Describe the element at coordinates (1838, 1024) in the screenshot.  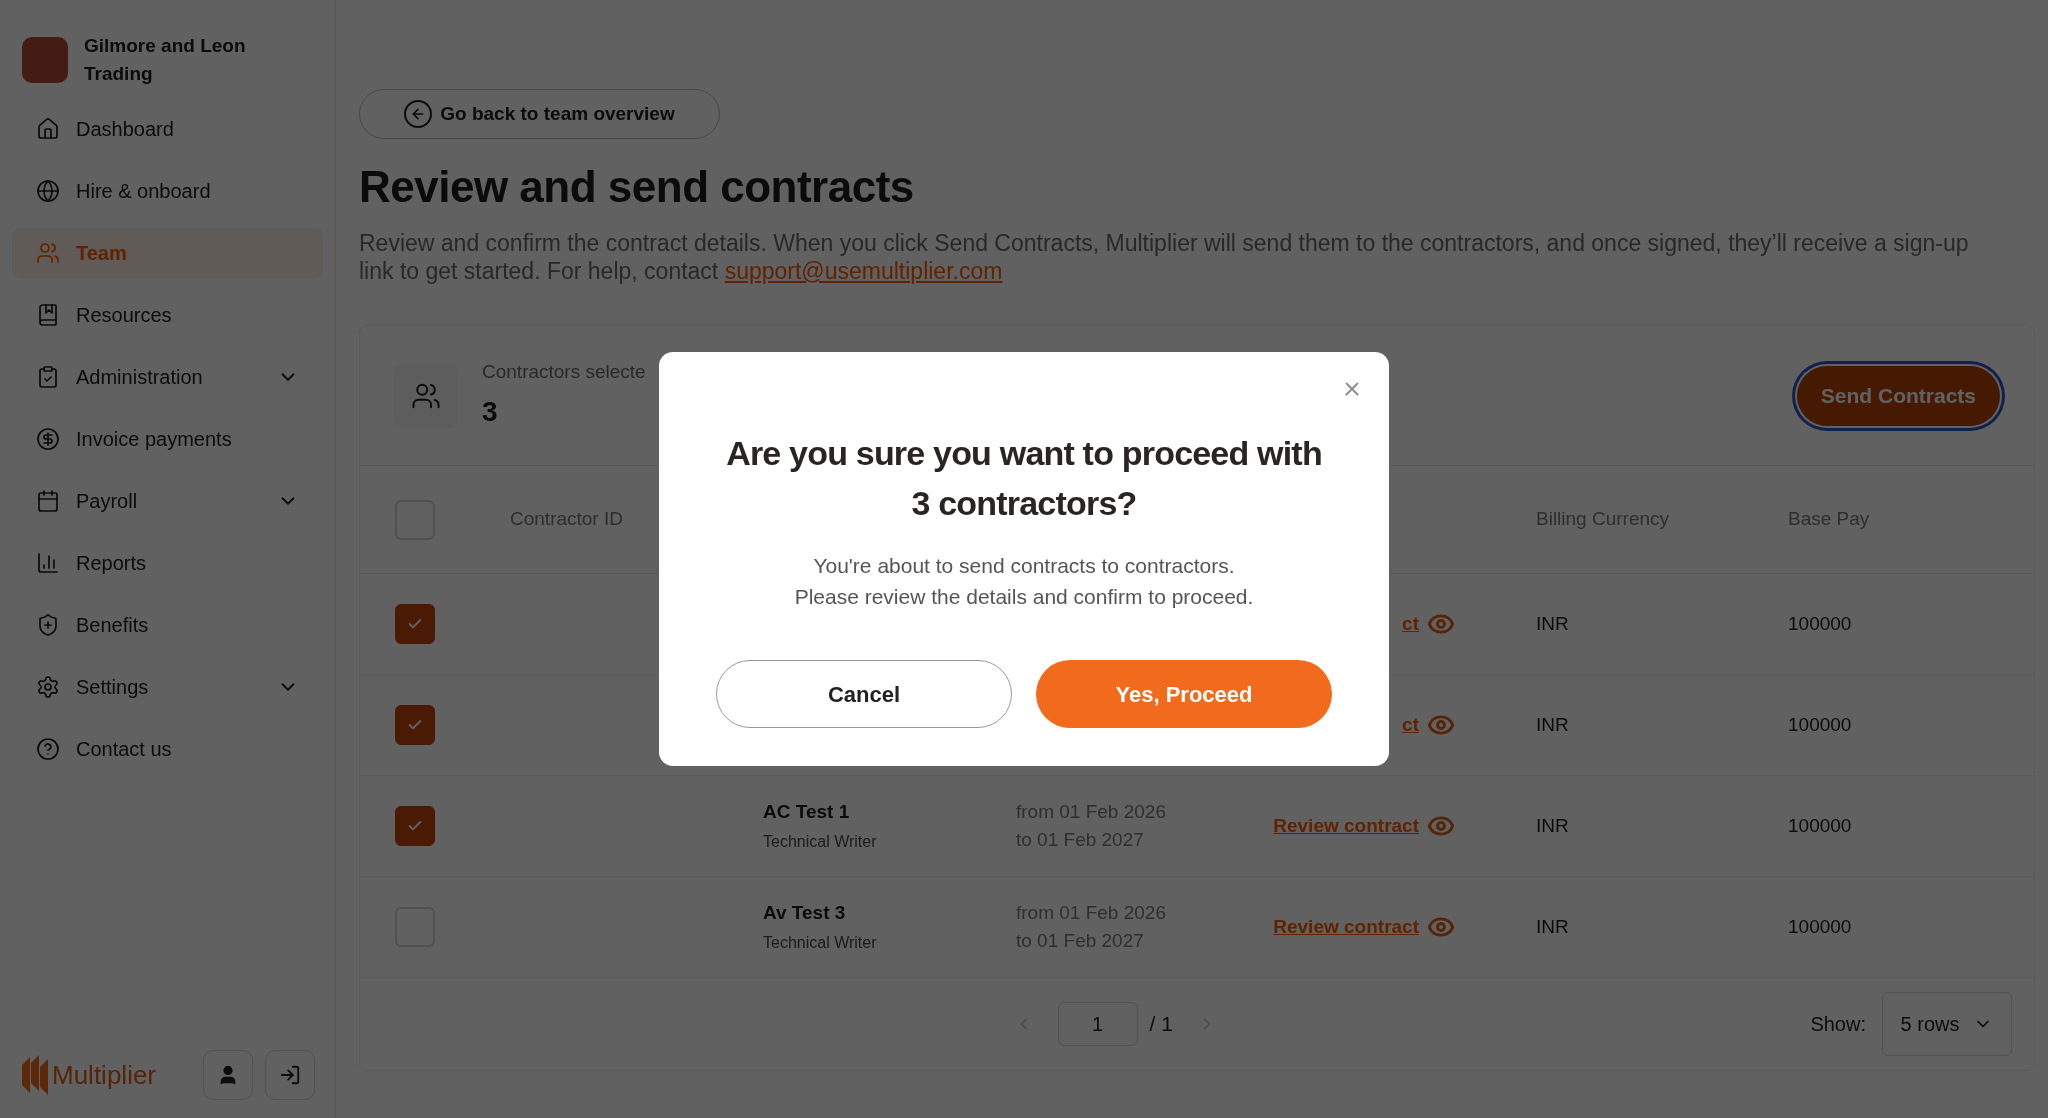
I see `show-label: Show:` at that location.